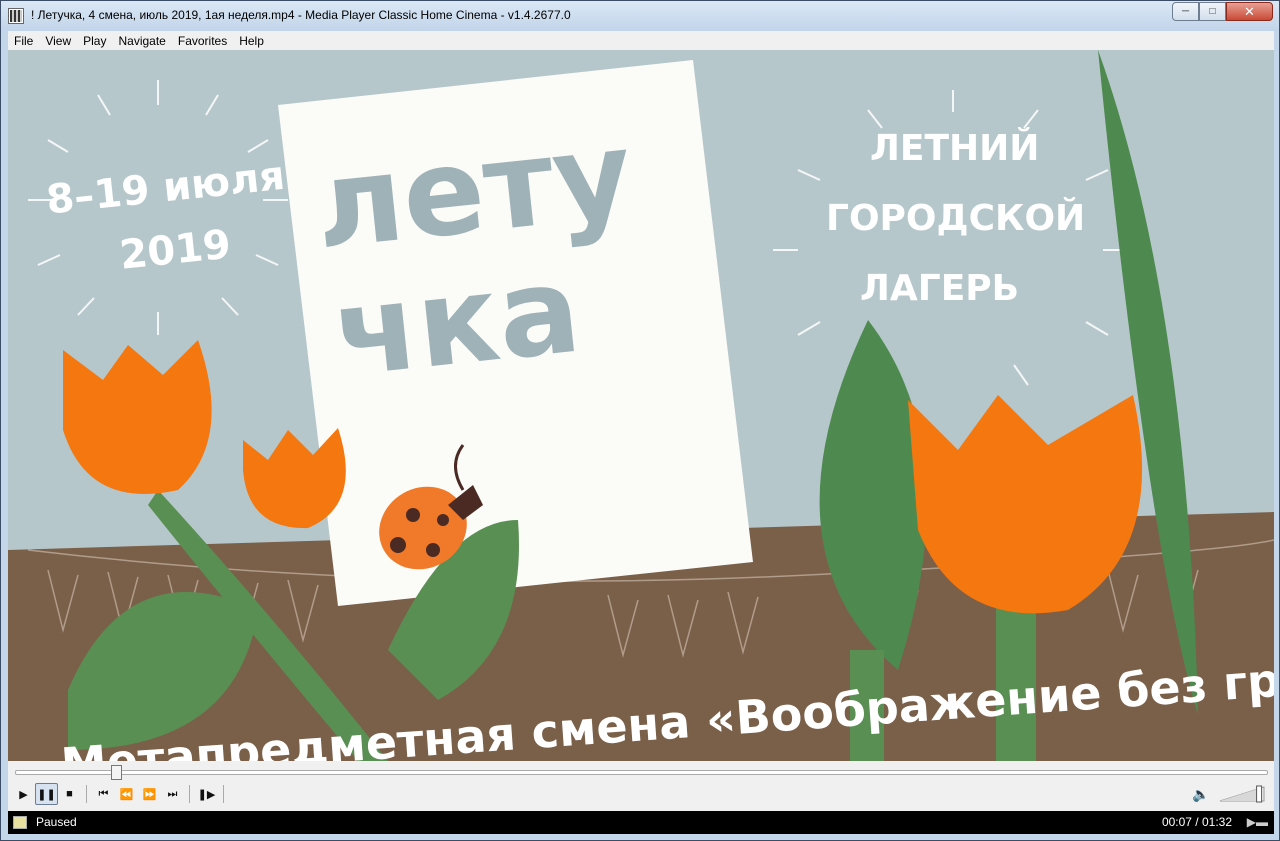  I want to click on time-display: 00:07 / 01:32, so click(1197, 822).